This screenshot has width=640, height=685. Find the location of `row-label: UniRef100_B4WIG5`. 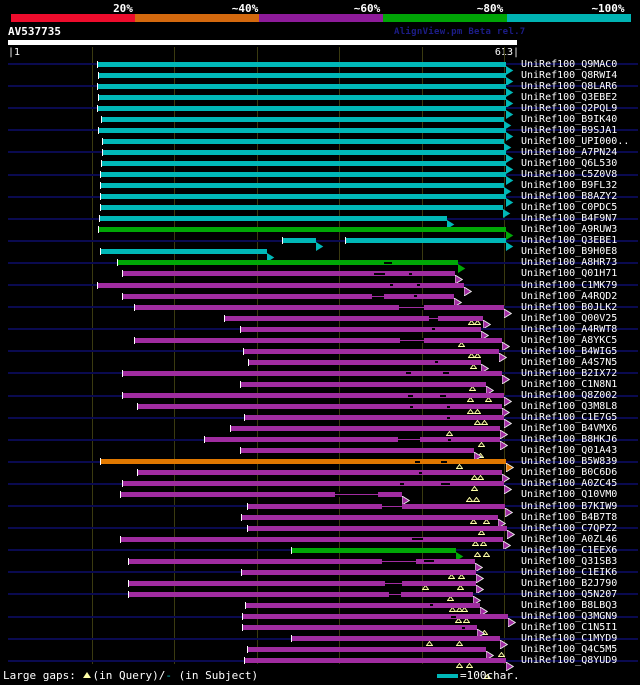

row-label: UniRef100_B4WIG5 is located at coordinates (569, 351).